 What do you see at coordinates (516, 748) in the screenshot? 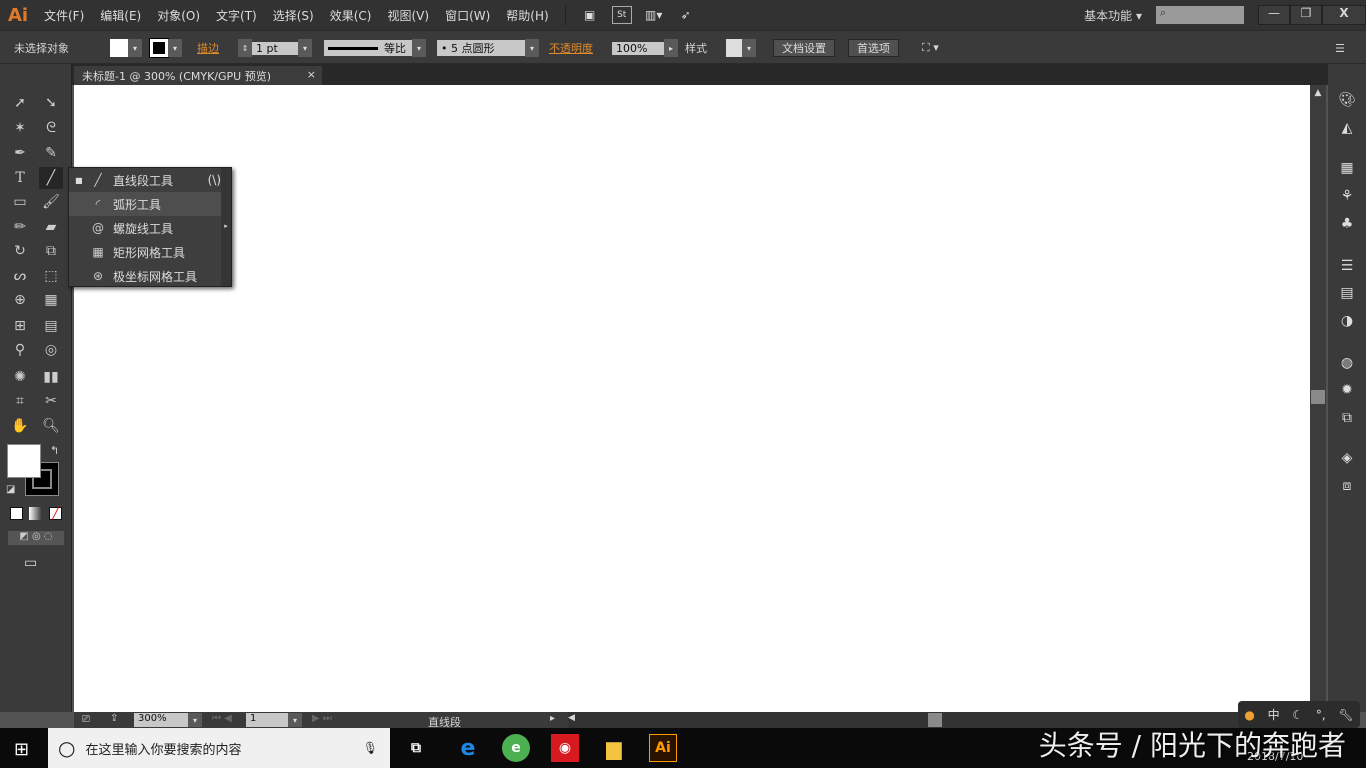
I see `browser-360-icon: e` at bounding box center [516, 748].